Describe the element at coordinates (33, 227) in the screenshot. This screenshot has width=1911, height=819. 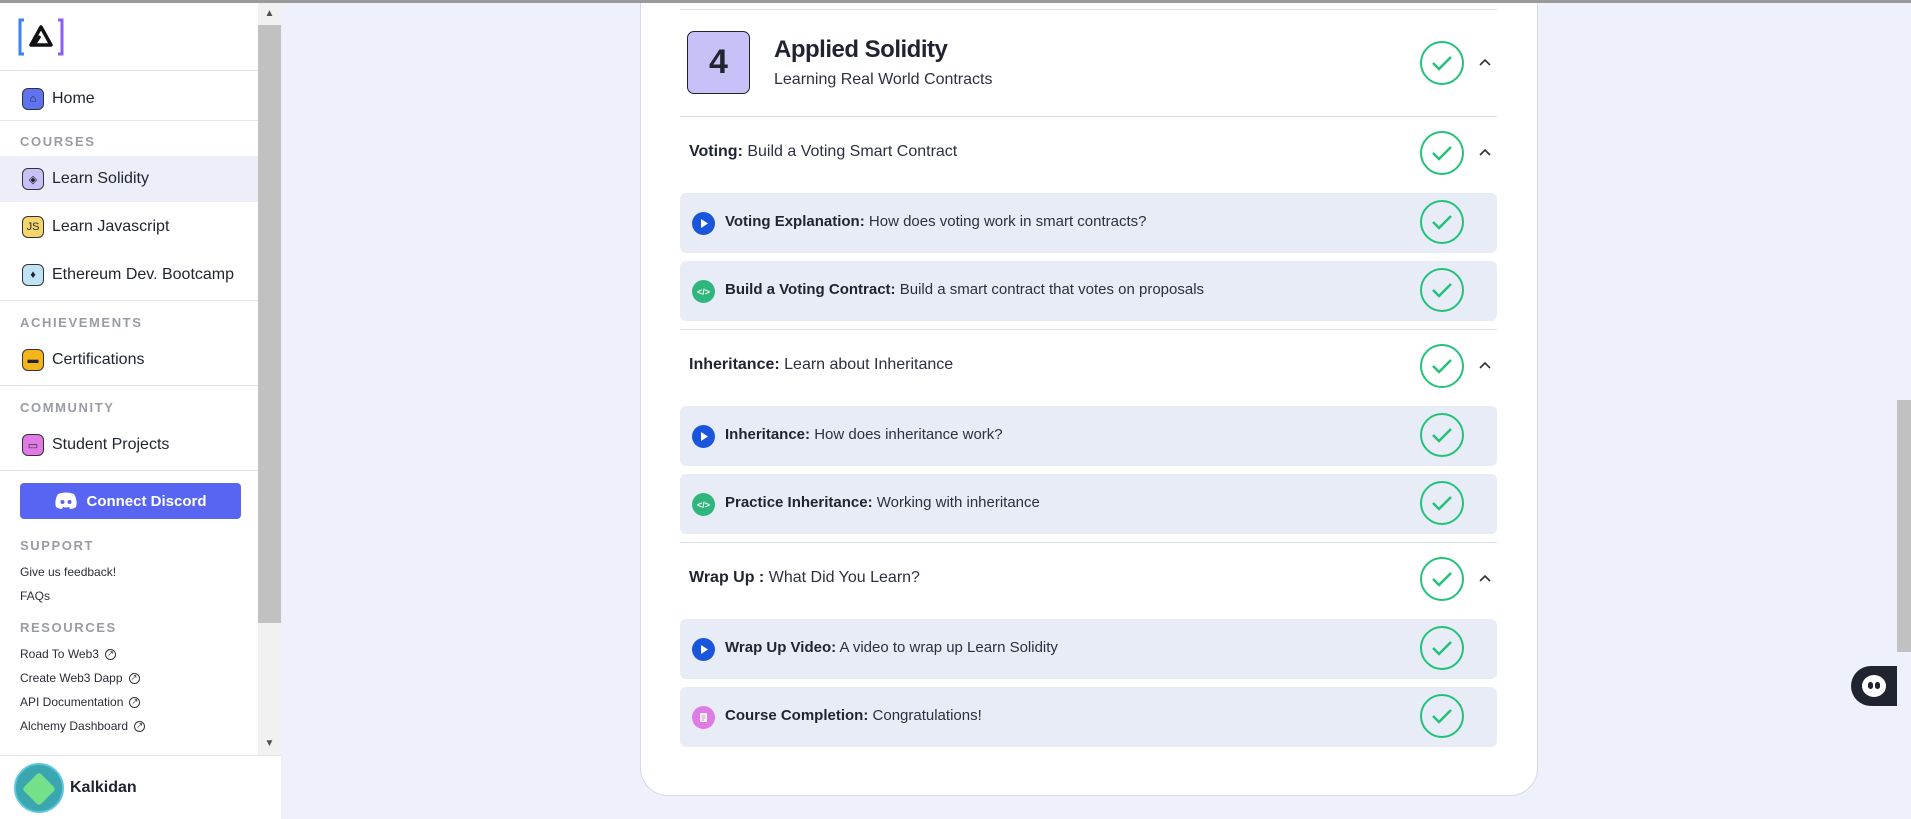
I see `javascript-icon: JS` at that location.